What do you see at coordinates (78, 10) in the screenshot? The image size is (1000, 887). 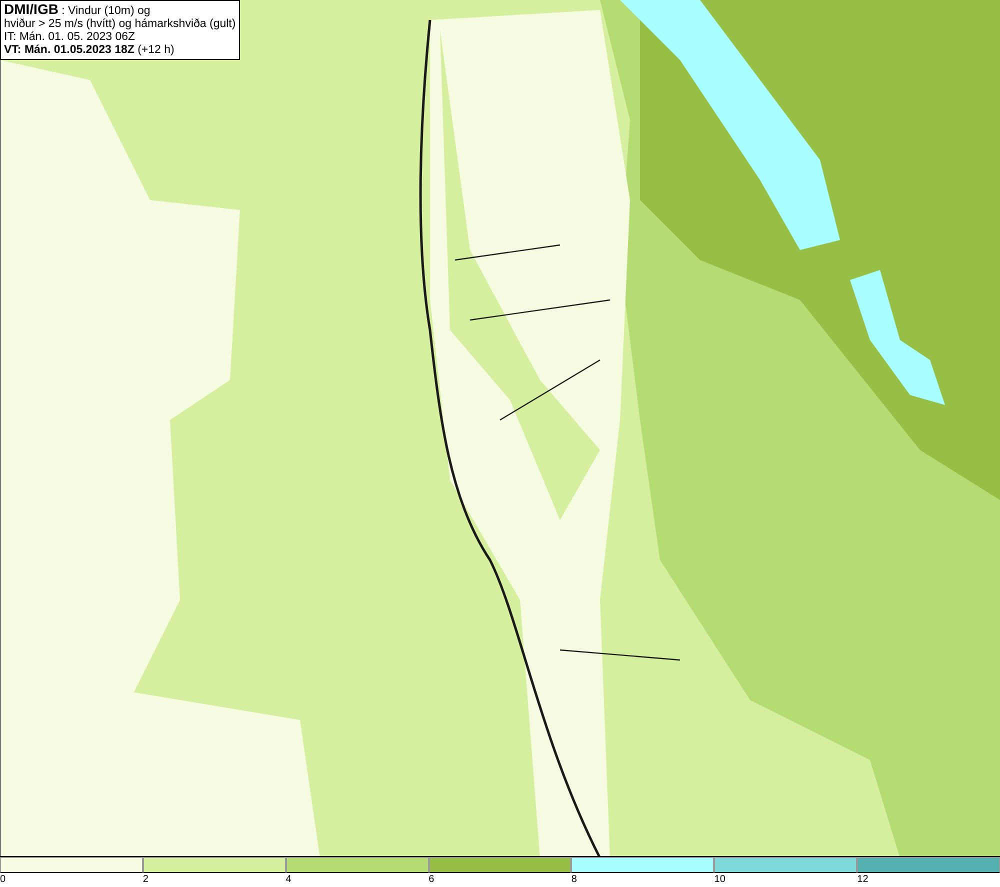 I see `info-line: DMI/IGB : Vindur (10m) og` at bounding box center [78, 10].